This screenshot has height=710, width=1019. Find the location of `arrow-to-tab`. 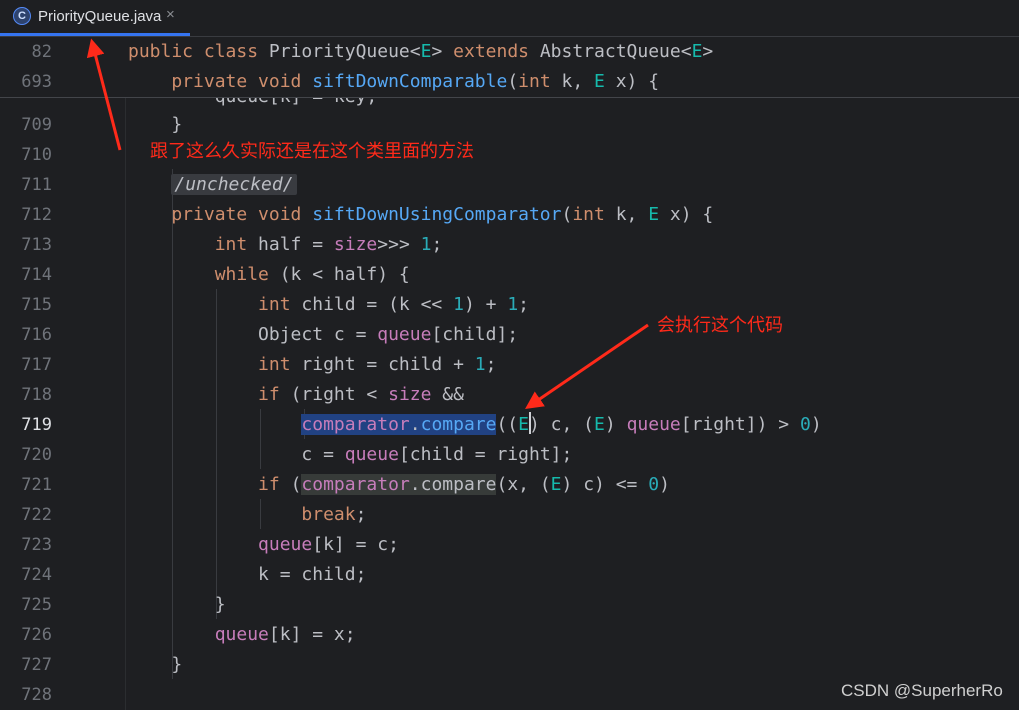

arrow-to-tab is located at coordinates (104, 94).